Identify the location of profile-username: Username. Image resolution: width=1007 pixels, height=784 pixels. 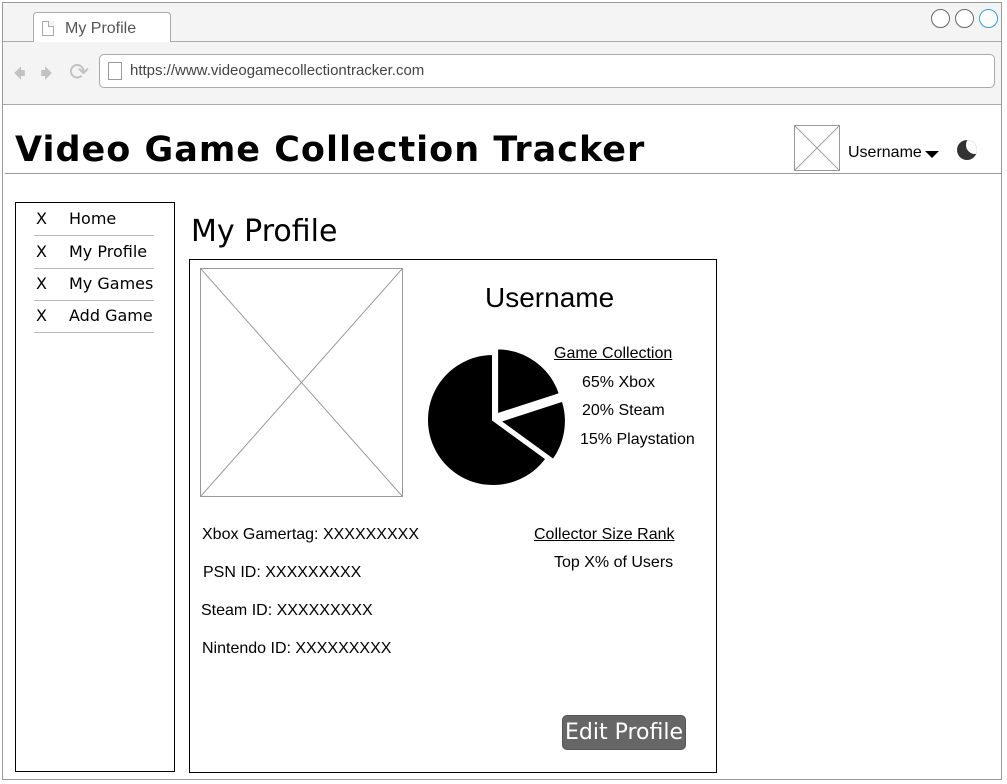
(550, 297).